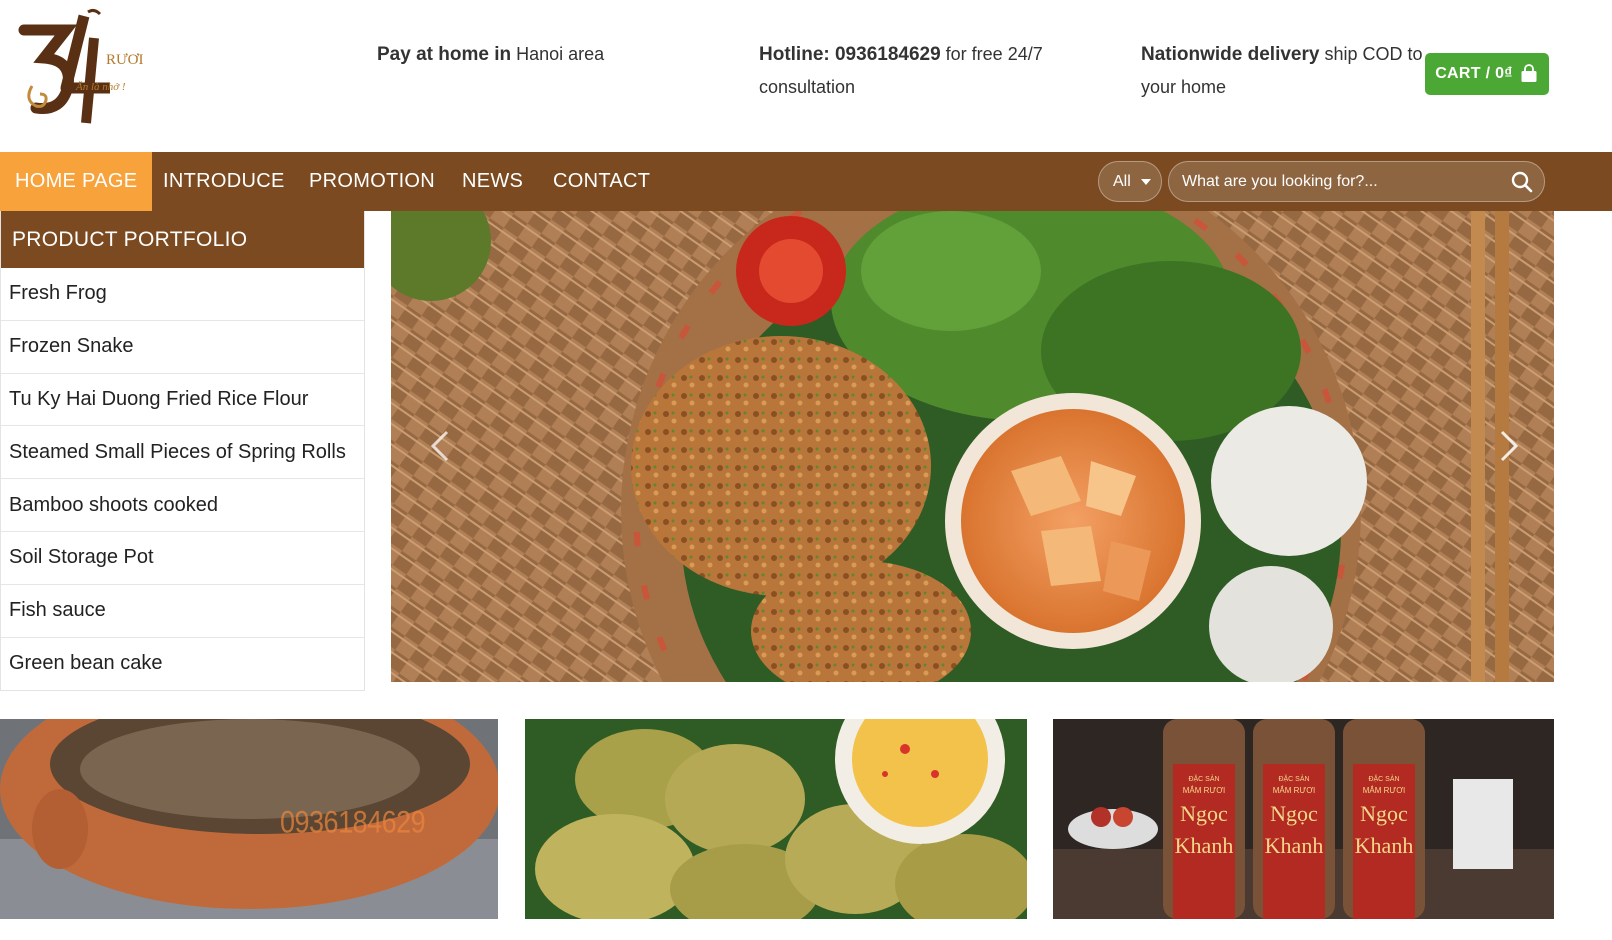 This screenshot has width=1612, height=940. I want to click on sidebar-item-spring-rolls: Steamed Small Pieces of Spring Rolls, so click(182, 453).